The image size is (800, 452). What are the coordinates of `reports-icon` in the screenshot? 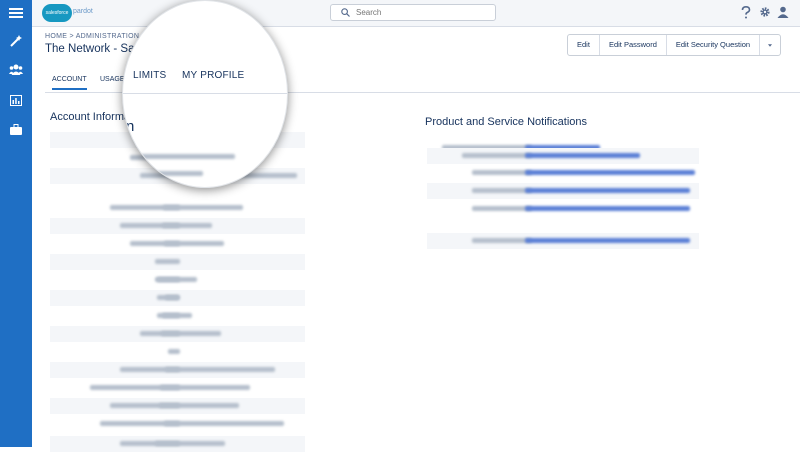 It's located at (16, 100).